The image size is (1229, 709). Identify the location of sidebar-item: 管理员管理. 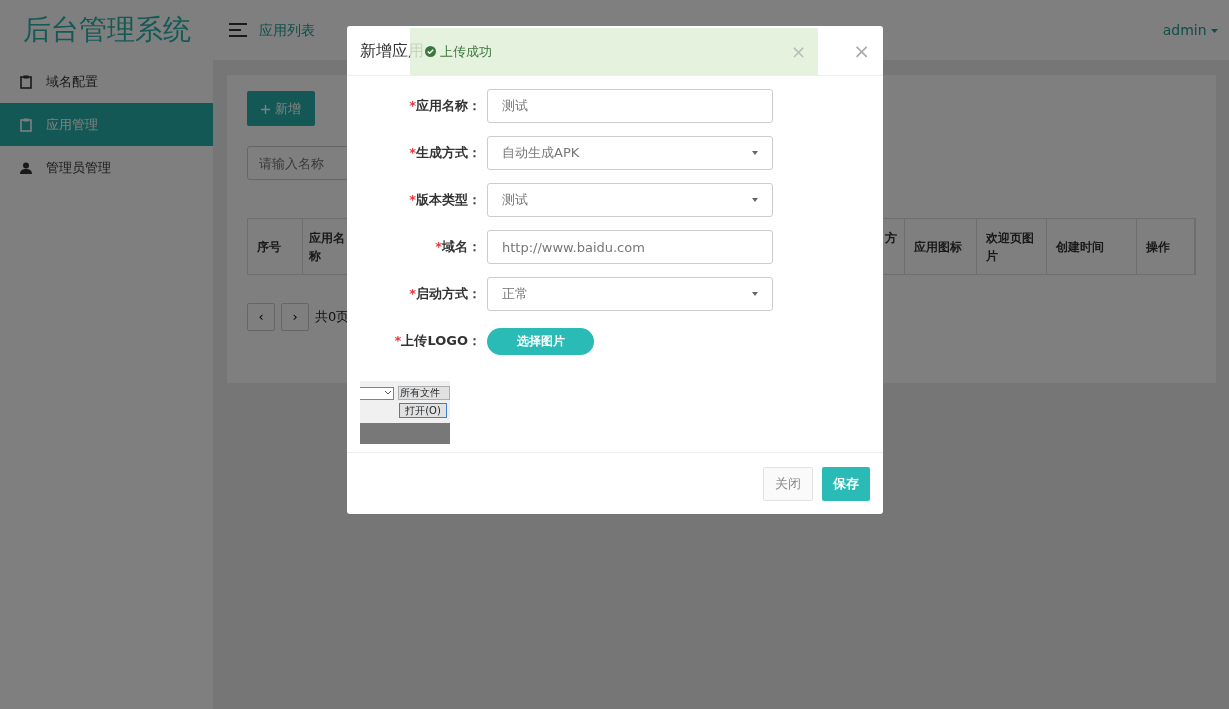
(106, 167).